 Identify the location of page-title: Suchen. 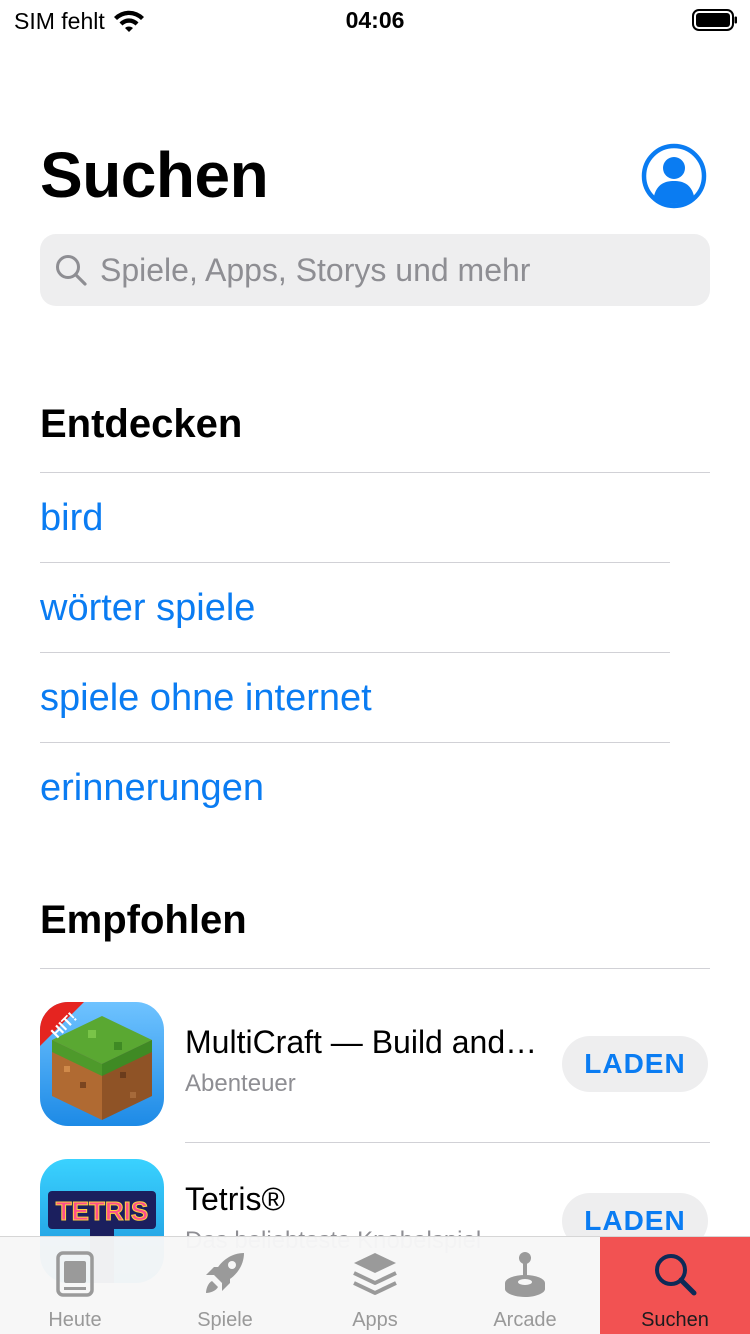
(154, 175).